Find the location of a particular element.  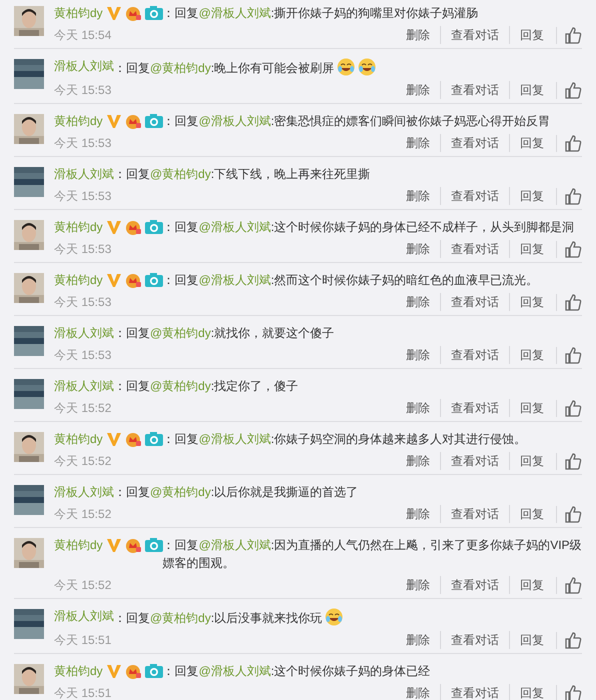

comment-text: ：回复@滑板人刘斌:这个时候你婊子妈的身体已经不成样子，从头到脚都是洞 is located at coordinates (369, 227).